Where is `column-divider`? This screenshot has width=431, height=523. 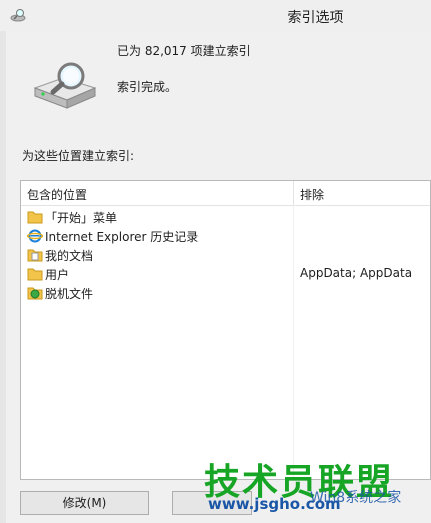
column-divider is located at coordinates (293, 193).